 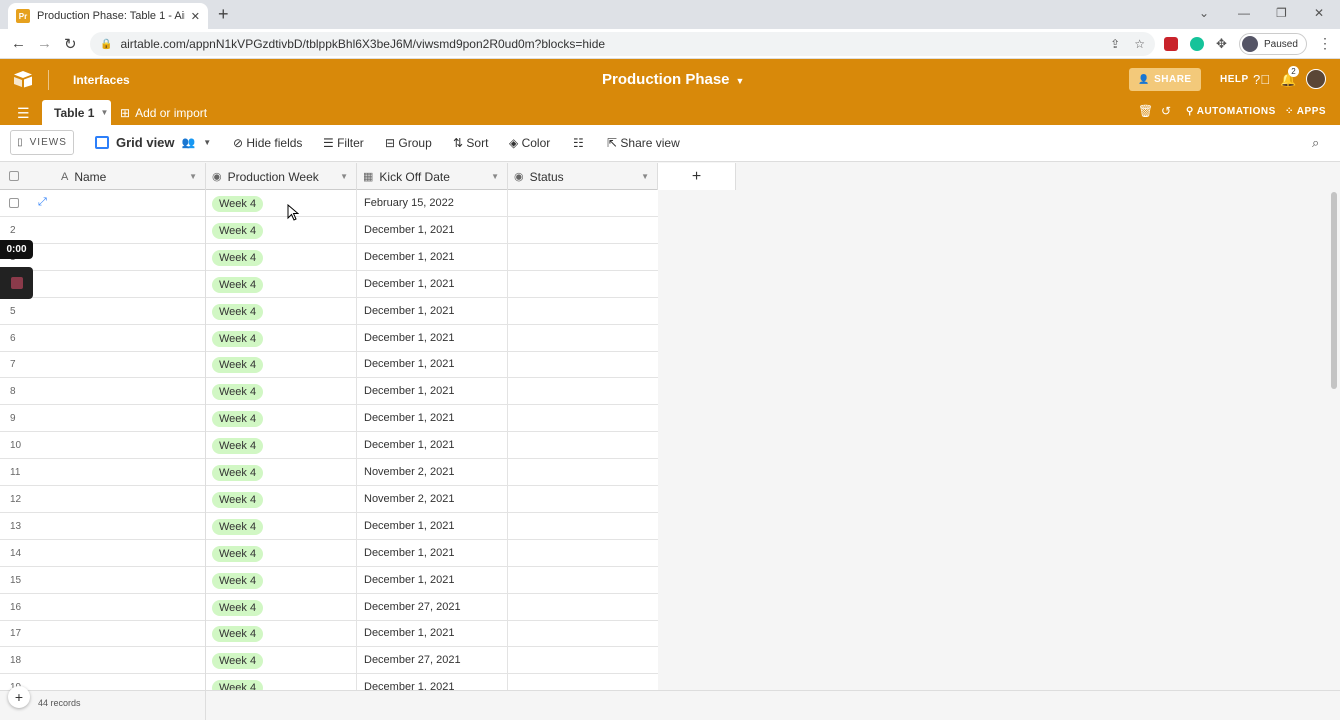 I want to click on tab-search-icon: ⌄, so click(x=1204, y=13).